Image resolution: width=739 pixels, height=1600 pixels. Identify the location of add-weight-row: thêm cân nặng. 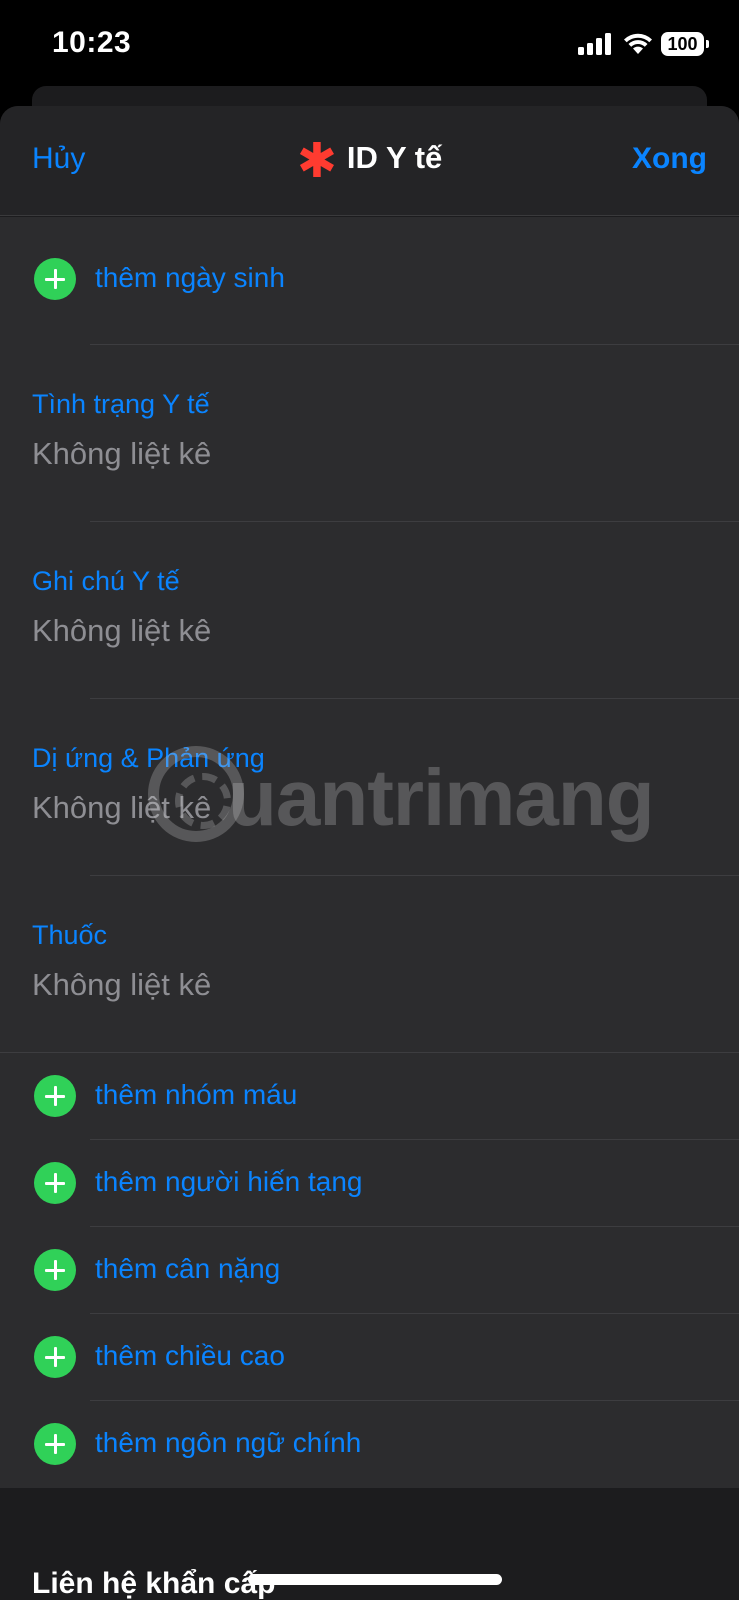
(369, 1270).